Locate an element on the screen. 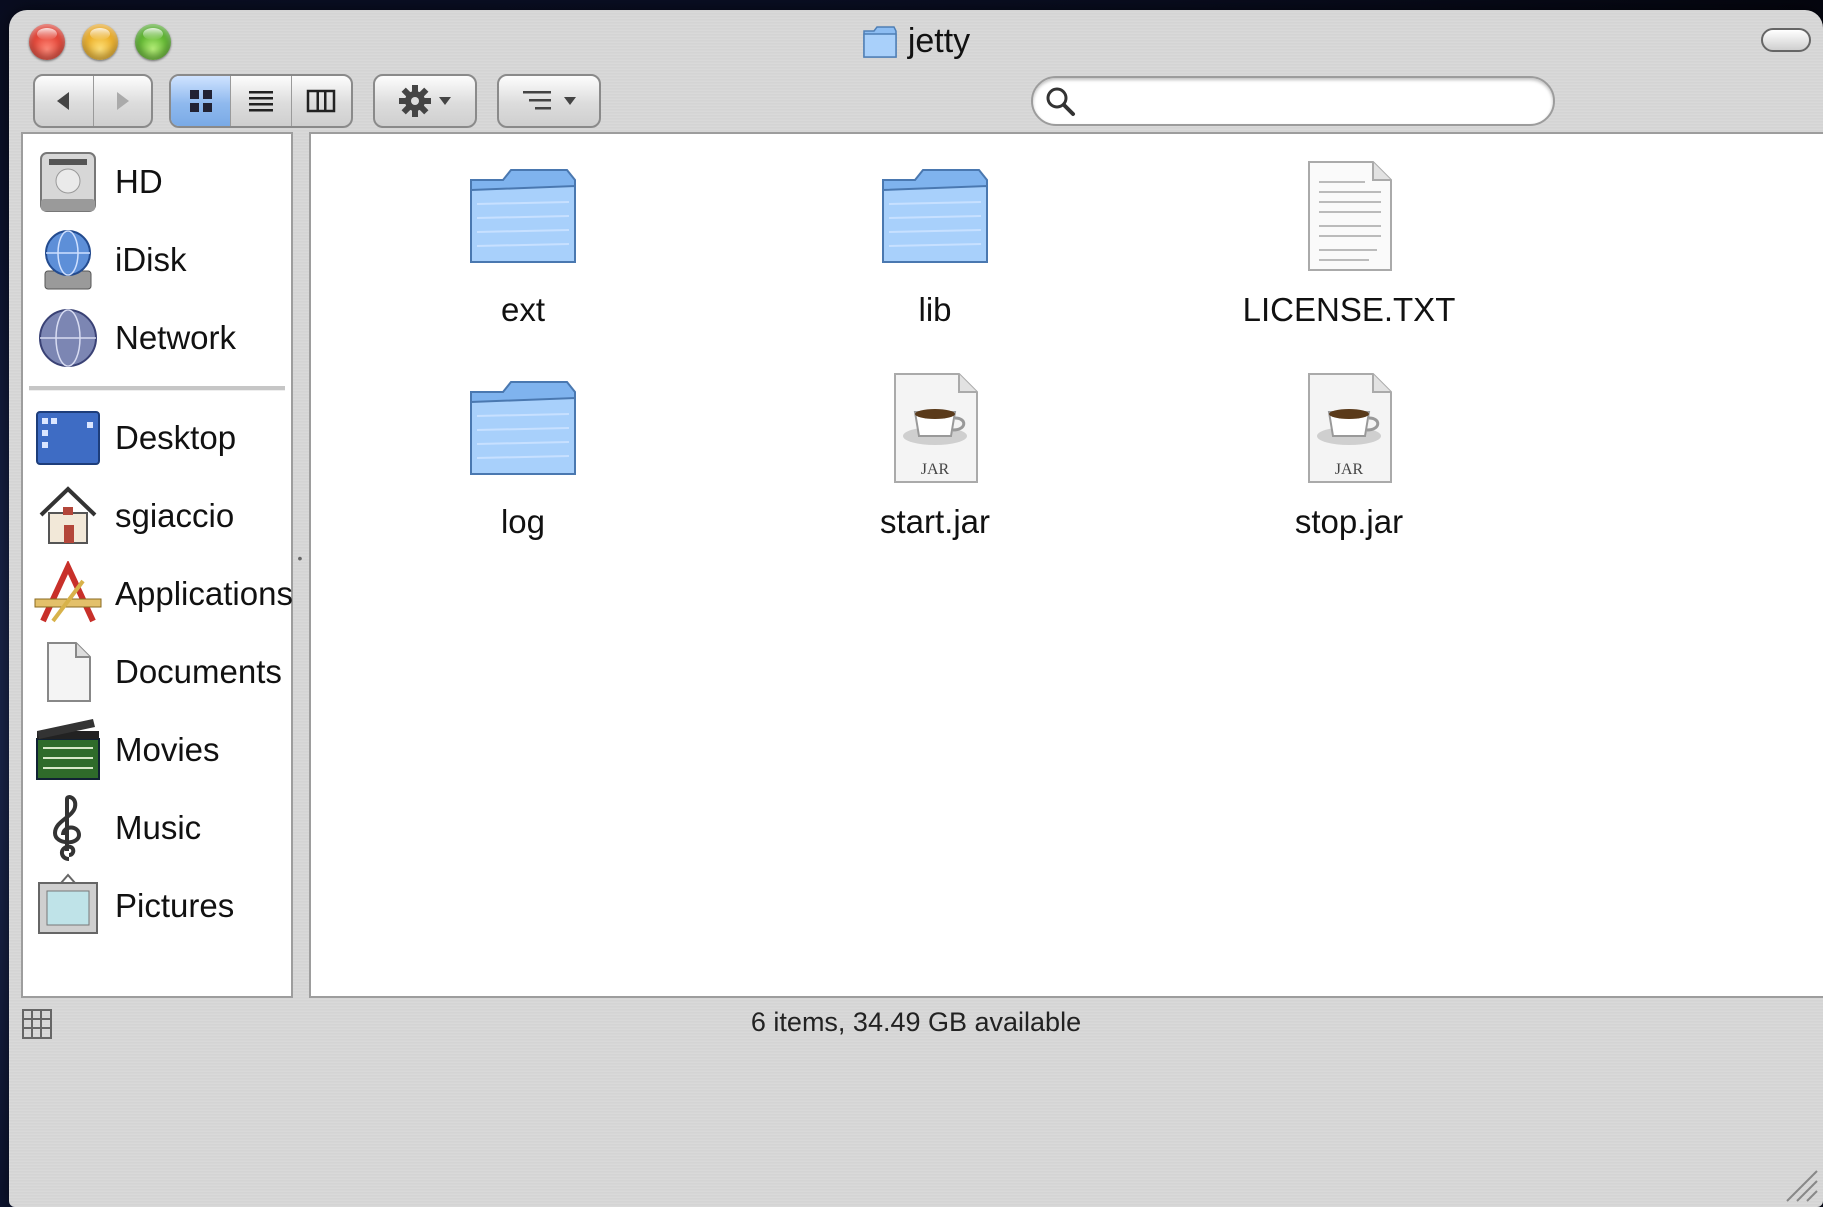  sidebar-item-pictures: Pictures is located at coordinates (157, 906).